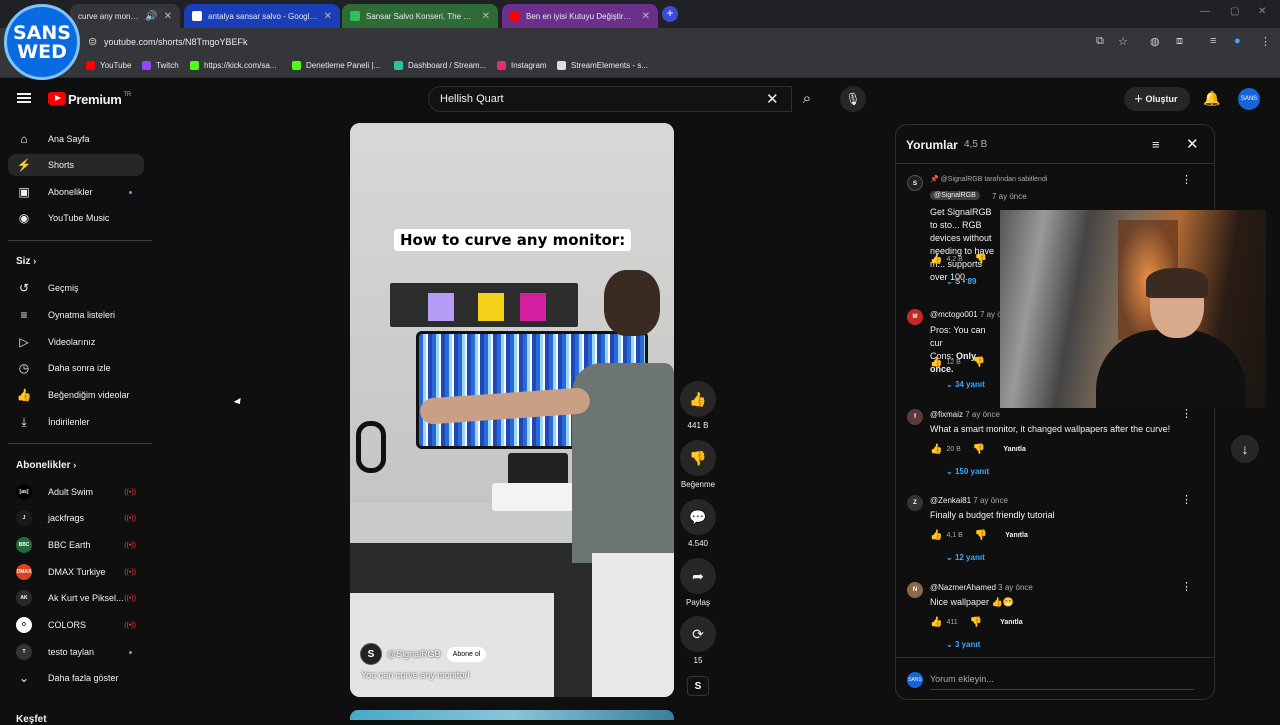 The height and width of the screenshot is (725, 1280). Describe the element at coordinates (76, 342) in the screenshot. I see `sidebar-item-your-videos: ▷ Videolarınız` at that location.